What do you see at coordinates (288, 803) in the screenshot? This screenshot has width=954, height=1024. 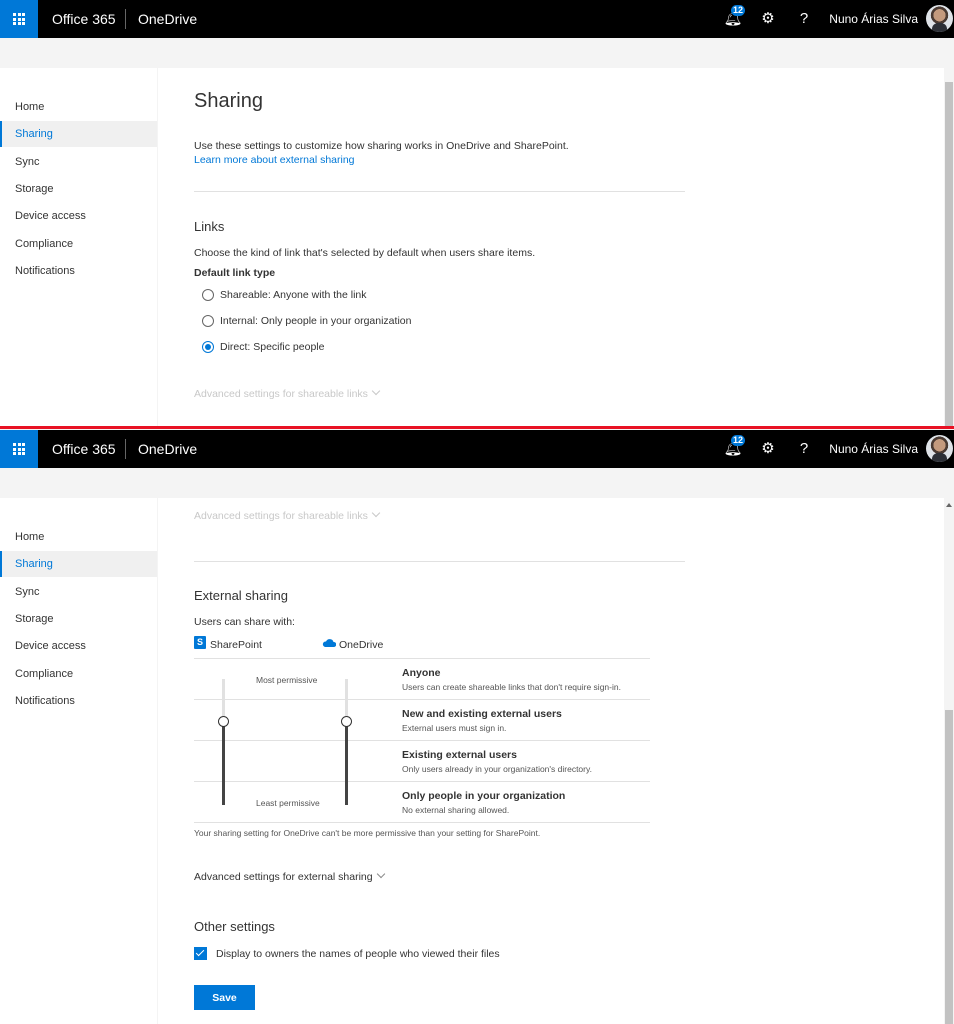 I see `least-permissive-label: Least permissive` at bounding box center [288, 803].